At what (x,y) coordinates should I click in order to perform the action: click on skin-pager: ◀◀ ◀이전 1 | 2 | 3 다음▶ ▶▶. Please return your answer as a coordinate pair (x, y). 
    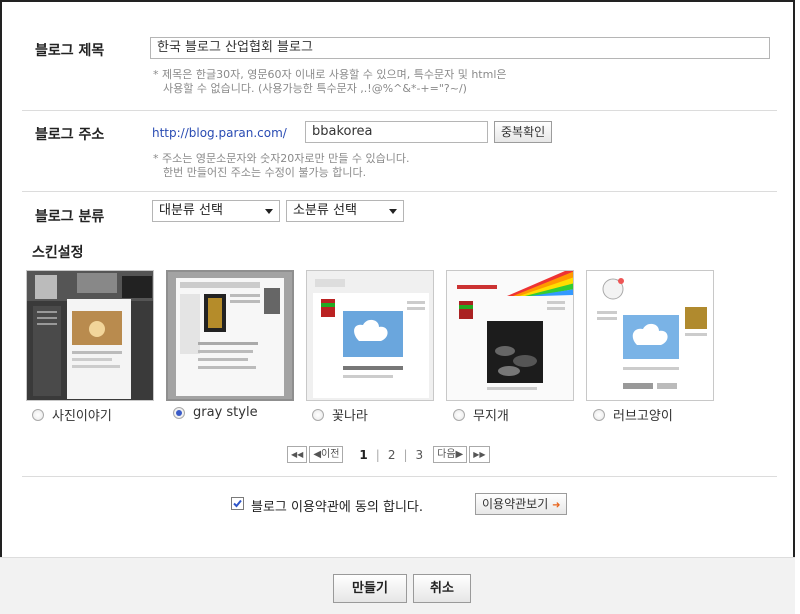
    Looking at the image, I should click on (388, 454).